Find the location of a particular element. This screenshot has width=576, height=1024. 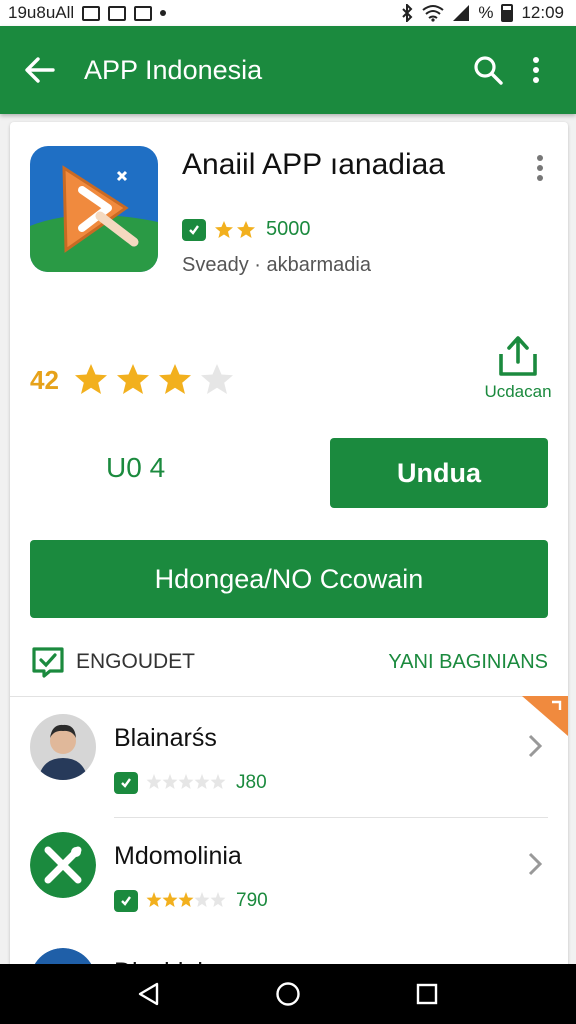

system-nav-bar is located at coordinates (288, 994).